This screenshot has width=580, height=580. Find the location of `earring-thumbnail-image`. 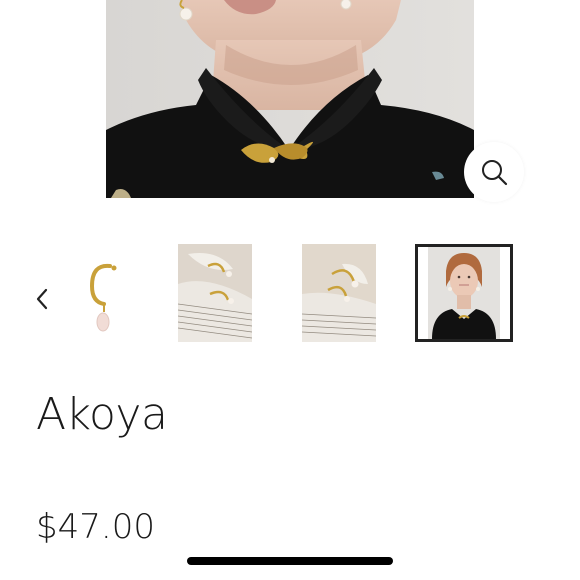

earring-thumbnail-image is located at coordinates (103, 293).